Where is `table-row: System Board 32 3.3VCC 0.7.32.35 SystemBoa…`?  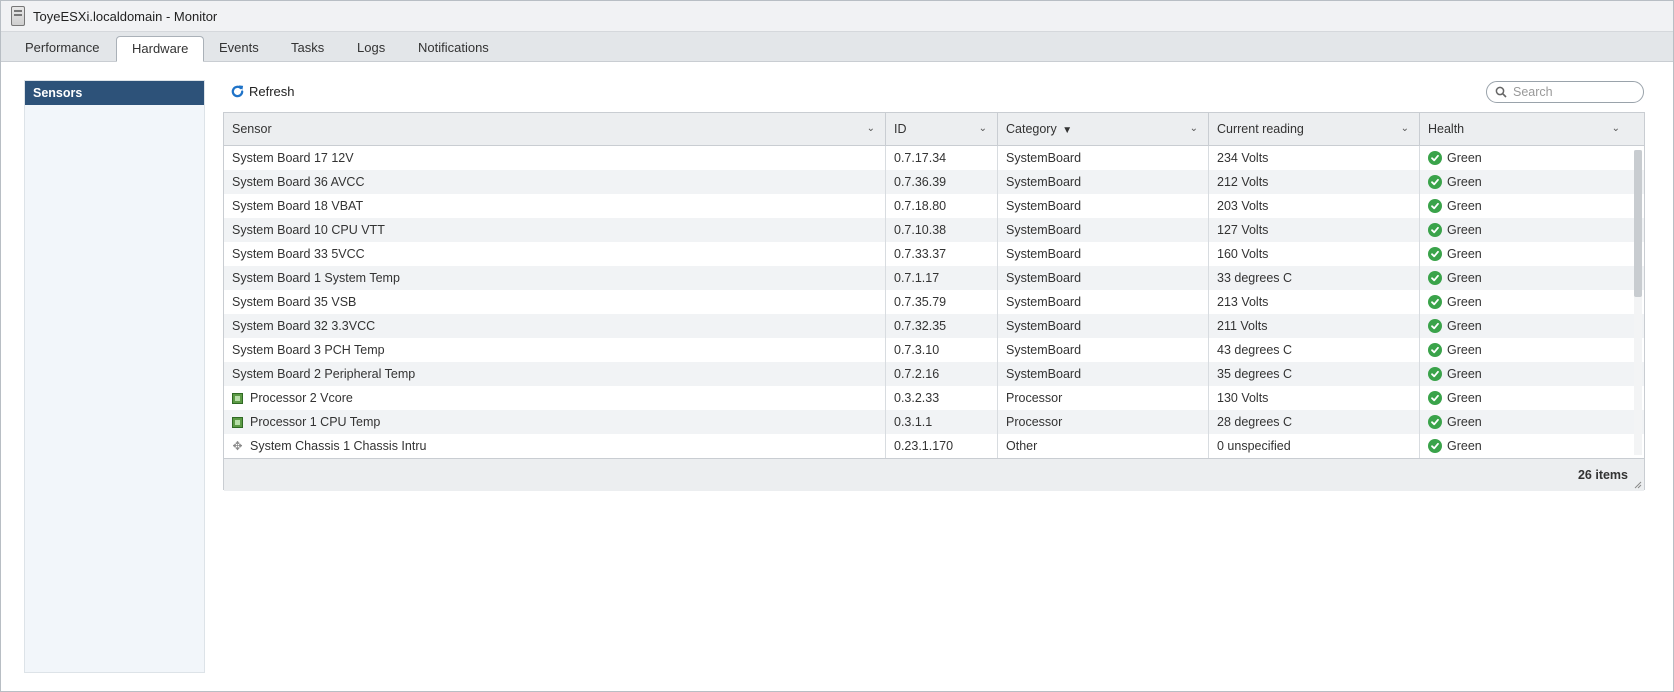
table-row: System Board 32 3.3VCC 0.7.32.35 SystemBoa… is located at coordinates (934, 326).